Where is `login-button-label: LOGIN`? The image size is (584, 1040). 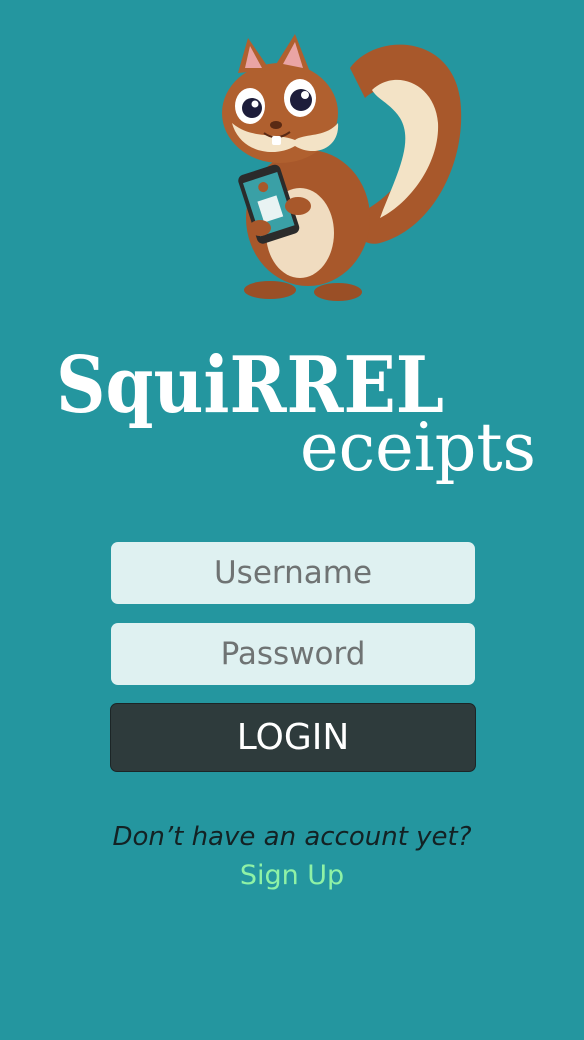
login-button-label: LOGIN is located at coordinates (293, 737).